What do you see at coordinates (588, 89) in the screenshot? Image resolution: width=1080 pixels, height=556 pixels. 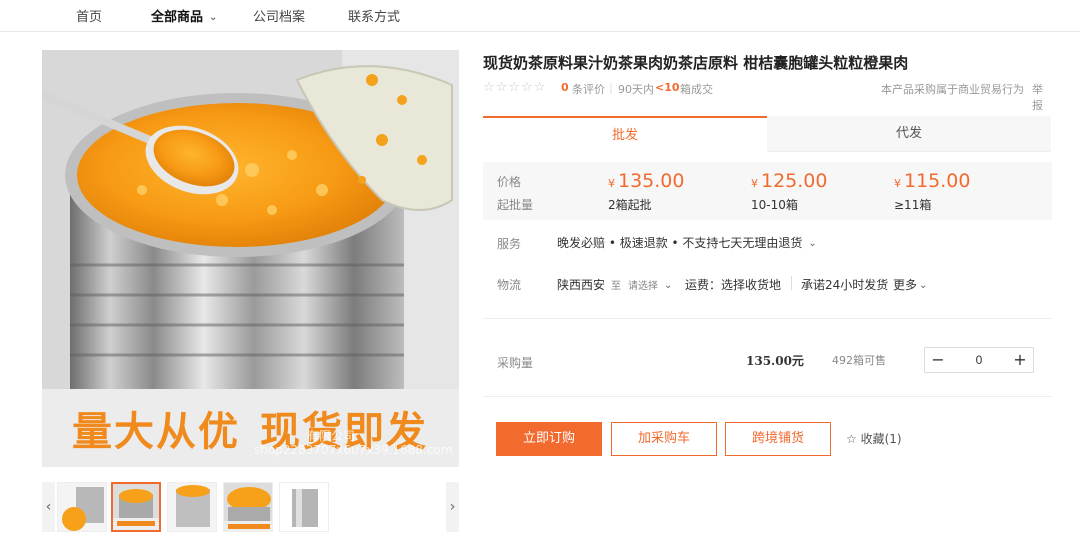 I see `review-label: 条评价` at bounding box center [588, 89].